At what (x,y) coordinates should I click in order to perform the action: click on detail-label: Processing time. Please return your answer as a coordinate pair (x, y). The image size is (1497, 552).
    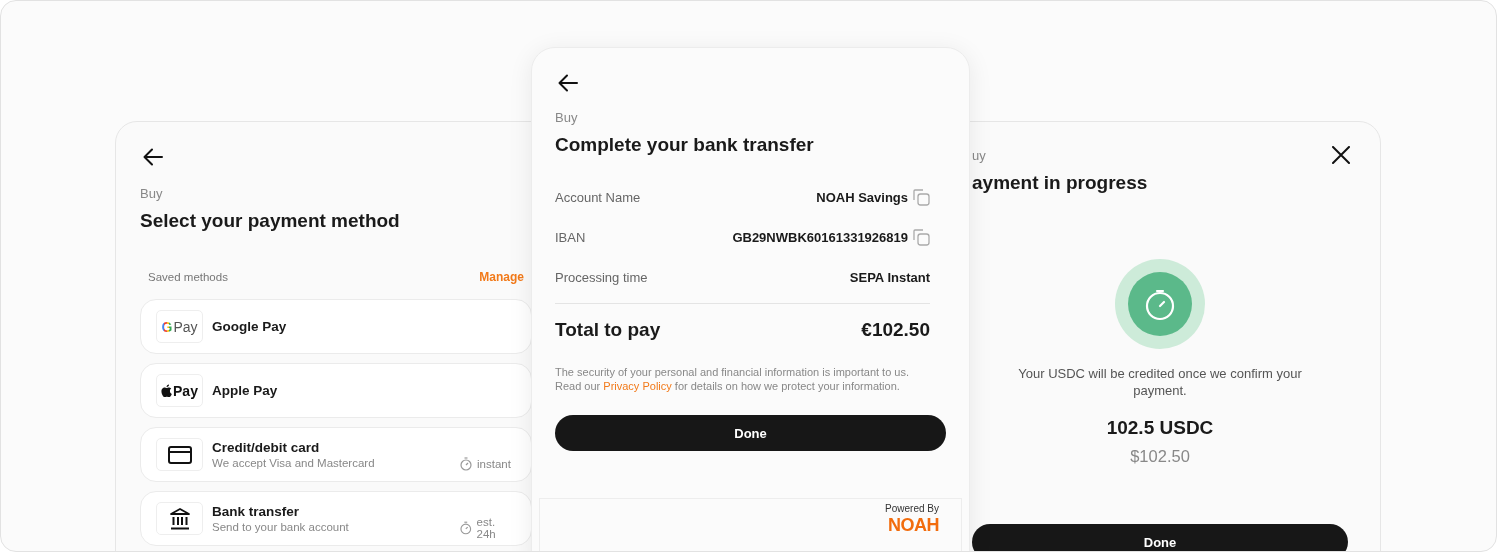
    Looking at the image, I should click on (601, 277).